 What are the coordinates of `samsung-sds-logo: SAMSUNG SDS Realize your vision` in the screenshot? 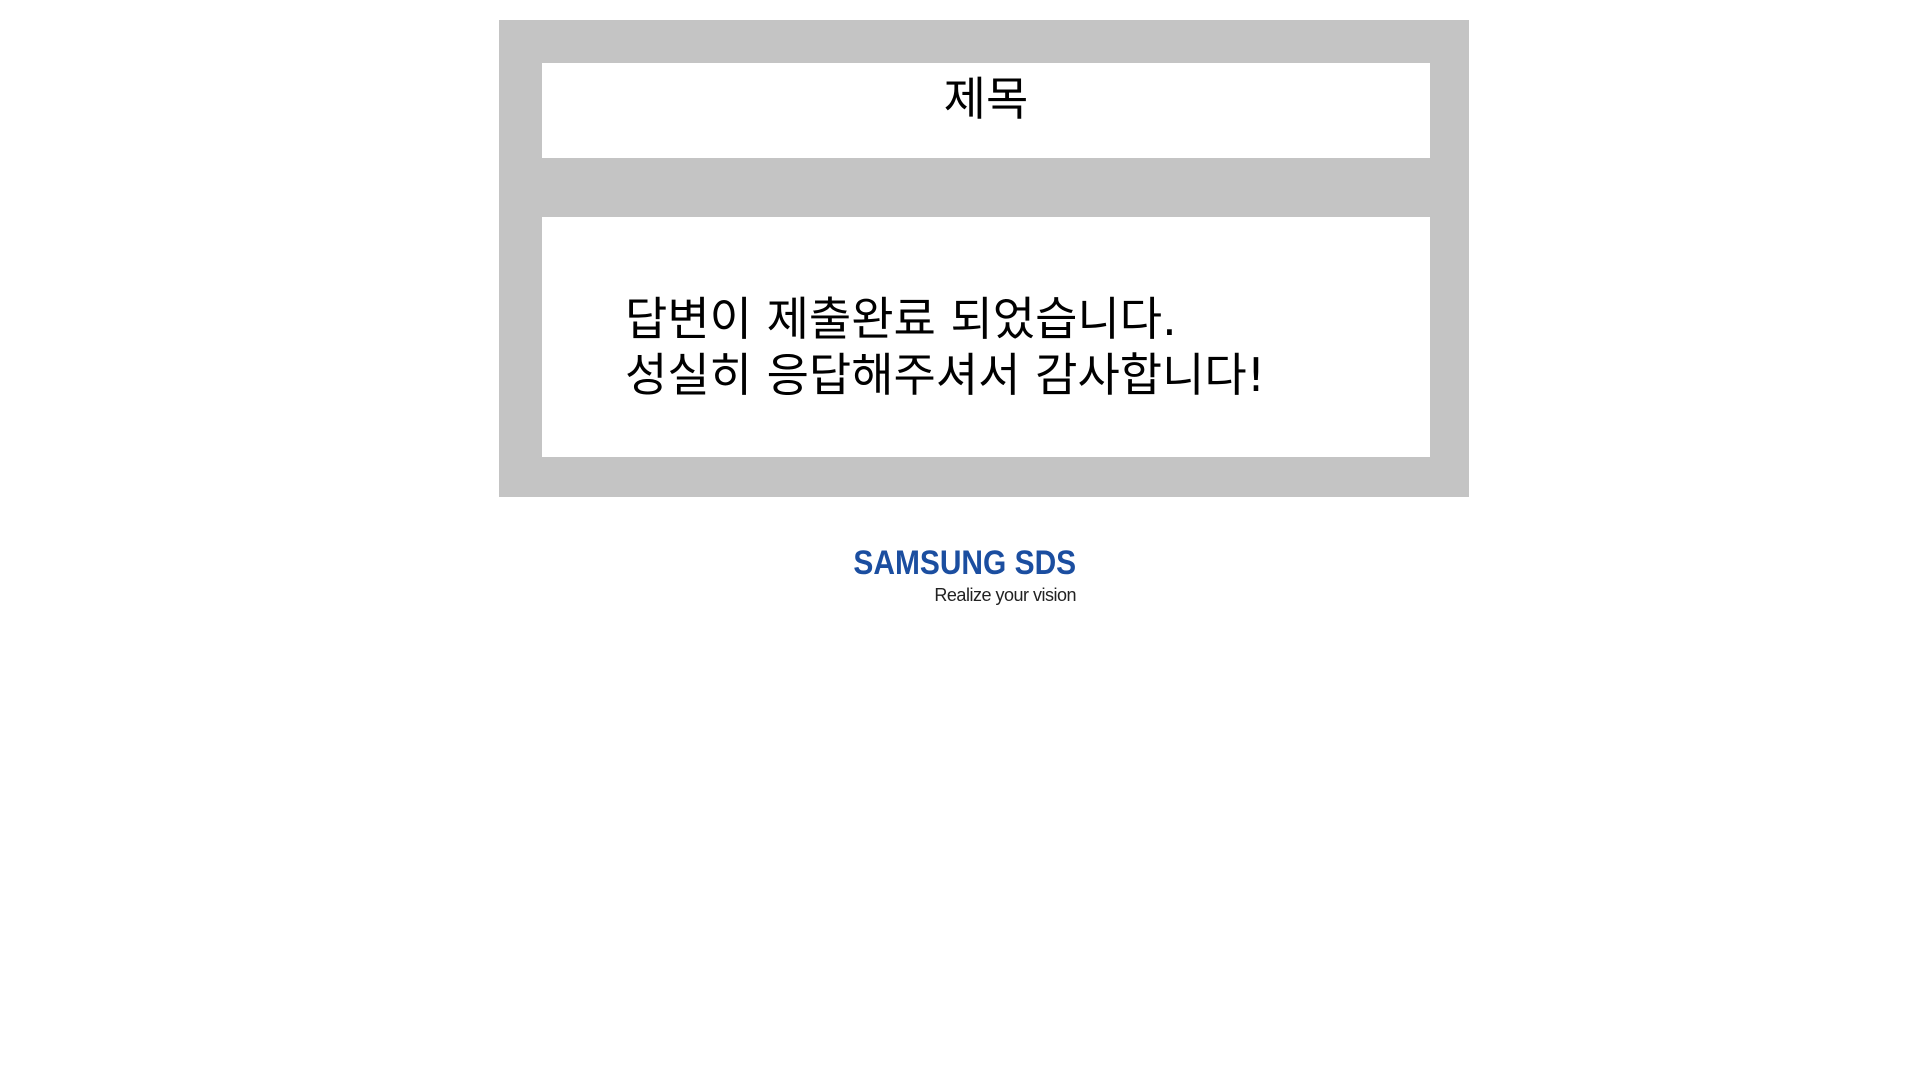 It's located at (964, 577).